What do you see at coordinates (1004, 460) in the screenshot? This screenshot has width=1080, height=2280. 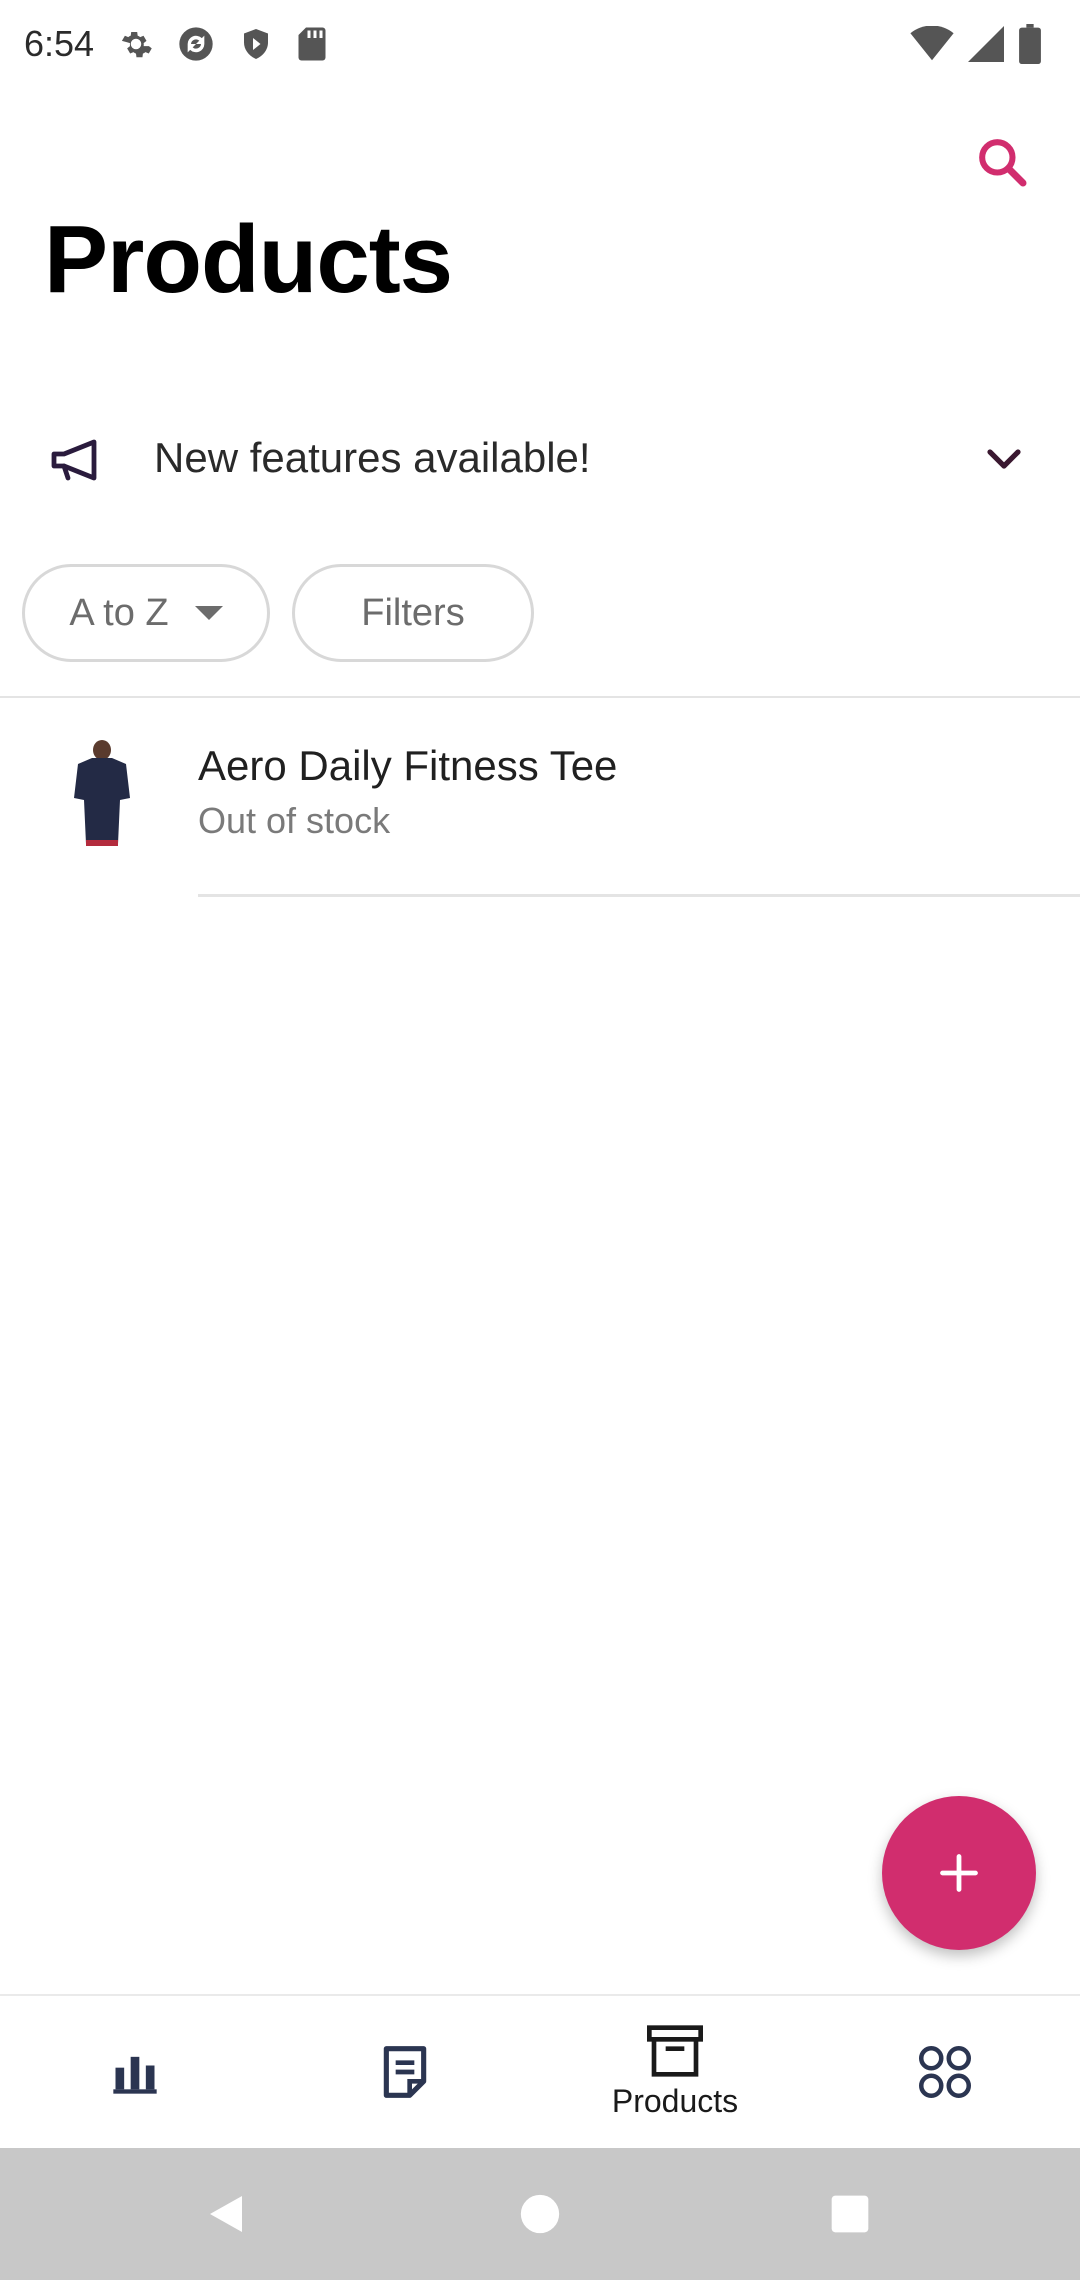 I see `chevron-down-icon` at bounding box center [1004, 460].